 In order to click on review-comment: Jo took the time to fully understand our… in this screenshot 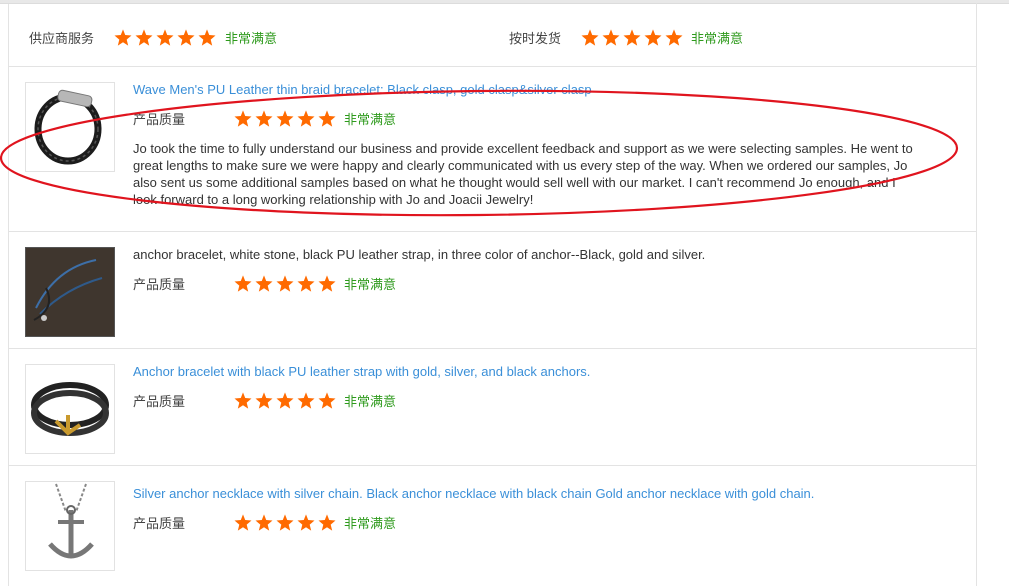, I will do `click(523, 174)`.